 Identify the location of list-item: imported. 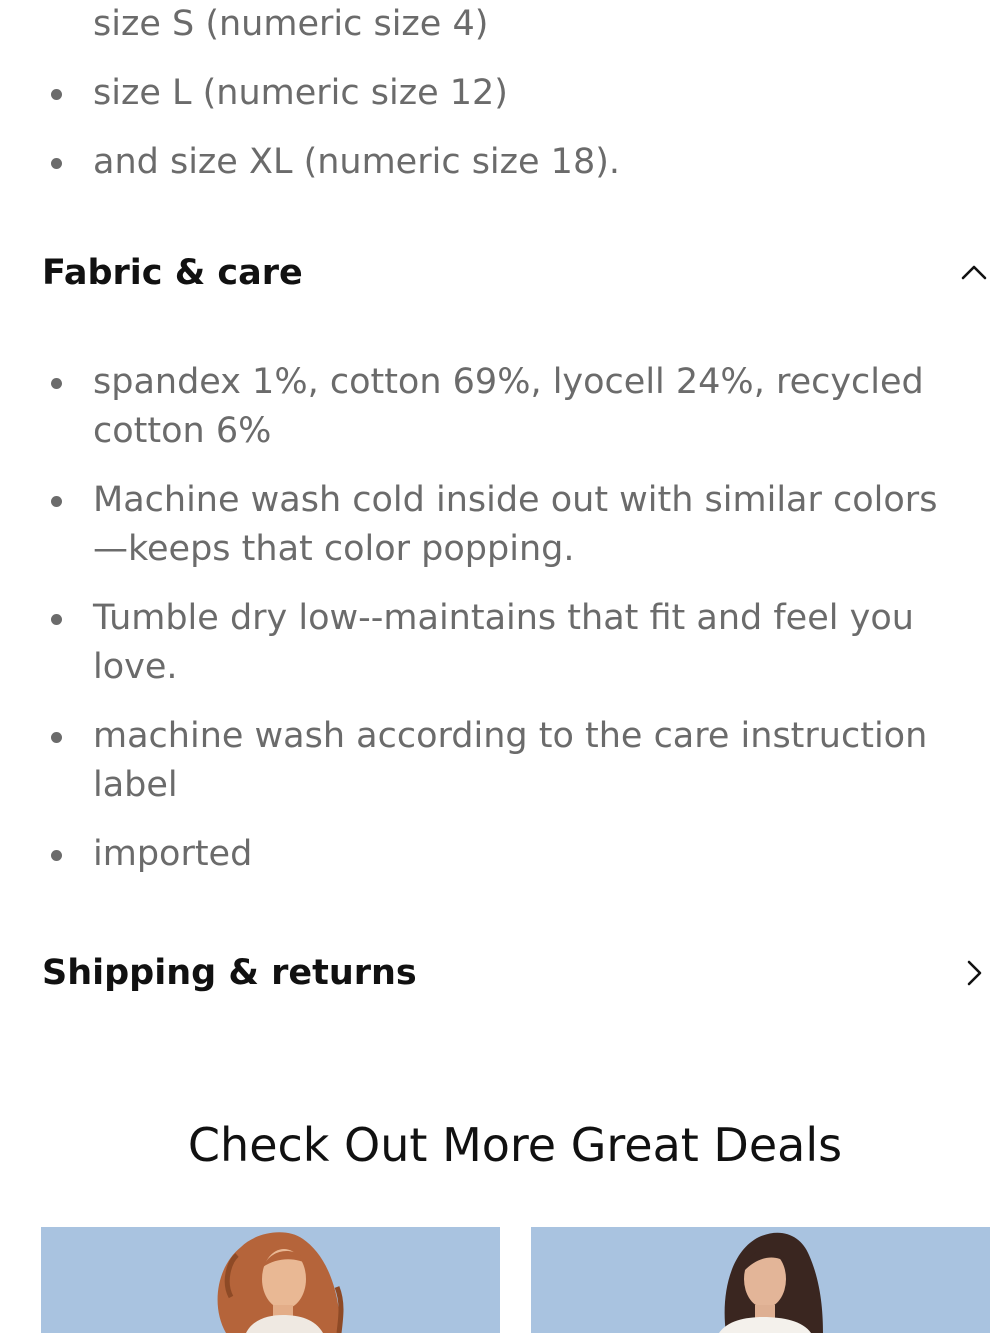
(500, 854).